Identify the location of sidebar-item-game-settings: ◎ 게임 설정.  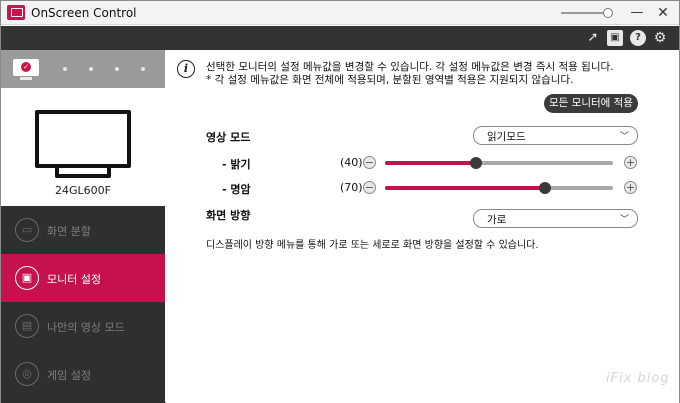
(83, 374).